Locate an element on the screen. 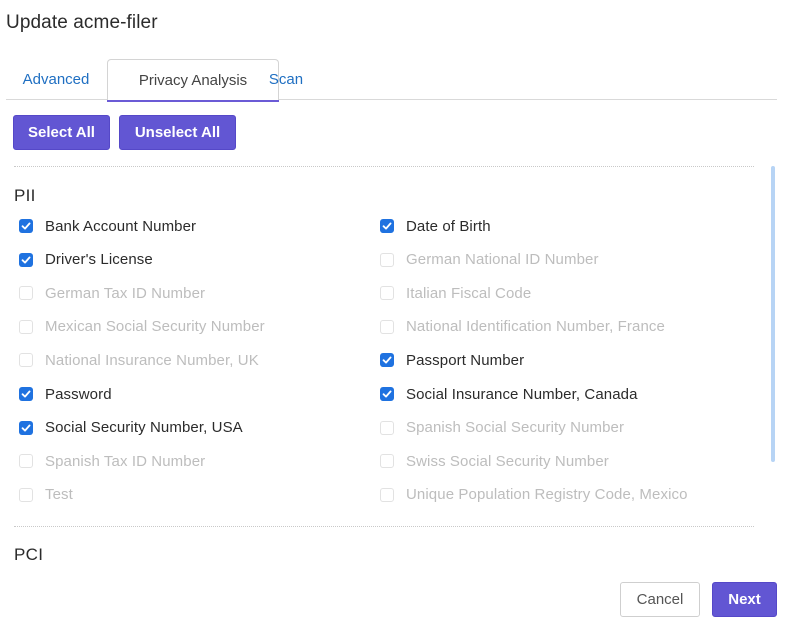  pii-option-label: Test is located at coordinates (59, 495).